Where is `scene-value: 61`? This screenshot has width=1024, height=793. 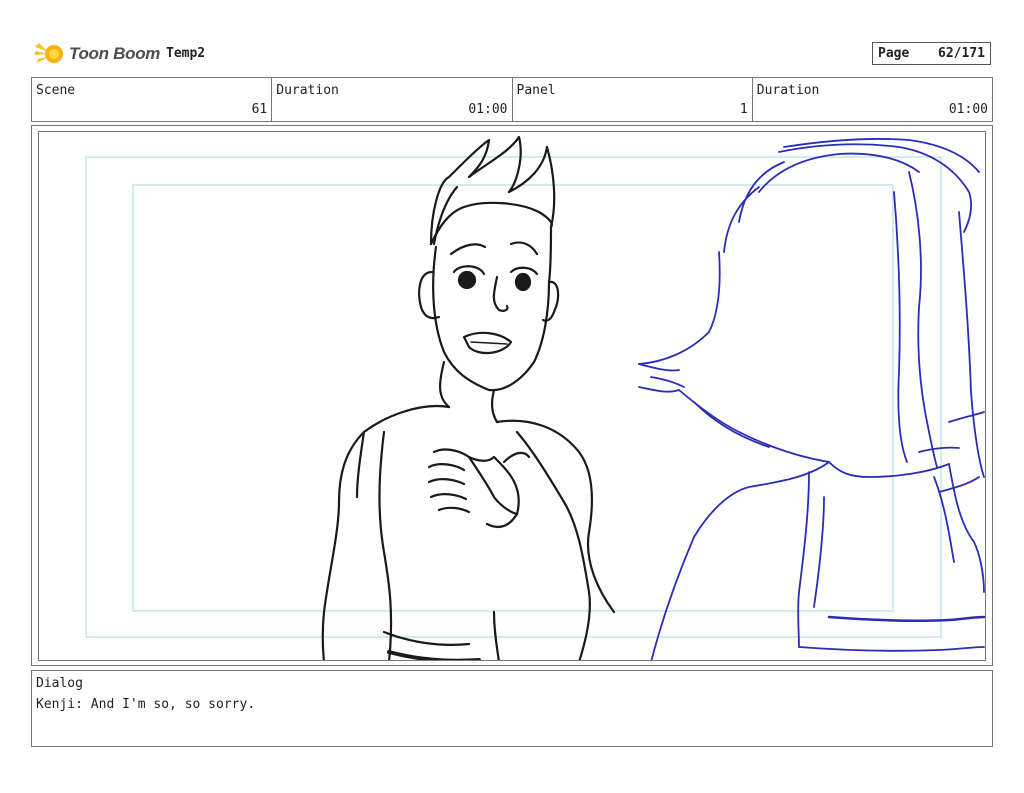 scene-value: 61 is located at coordinates (259, 109).